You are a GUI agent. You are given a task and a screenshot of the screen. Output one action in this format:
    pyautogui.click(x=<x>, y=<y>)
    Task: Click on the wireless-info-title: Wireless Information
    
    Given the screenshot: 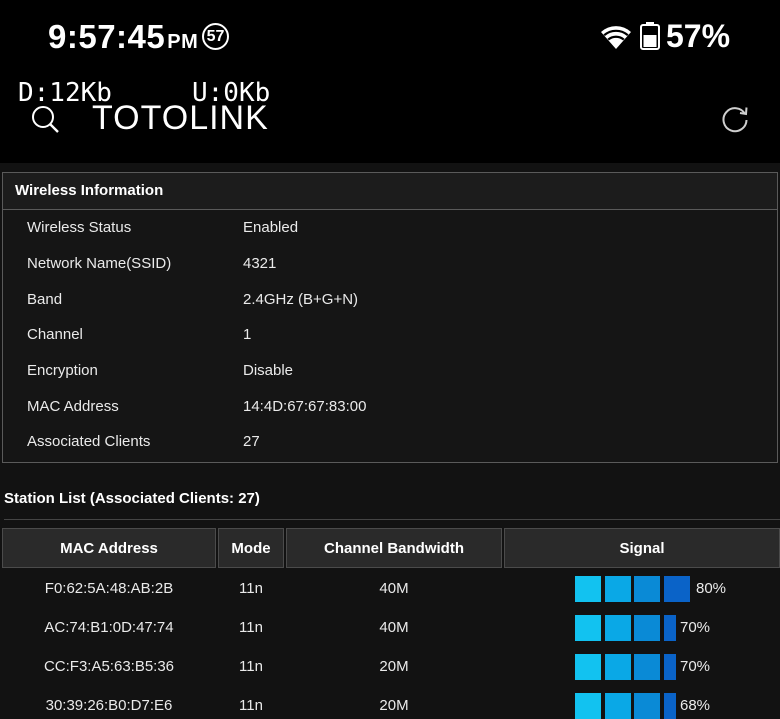 What is the action you would take?
    pyautogui.click(x=89, y=190)
    